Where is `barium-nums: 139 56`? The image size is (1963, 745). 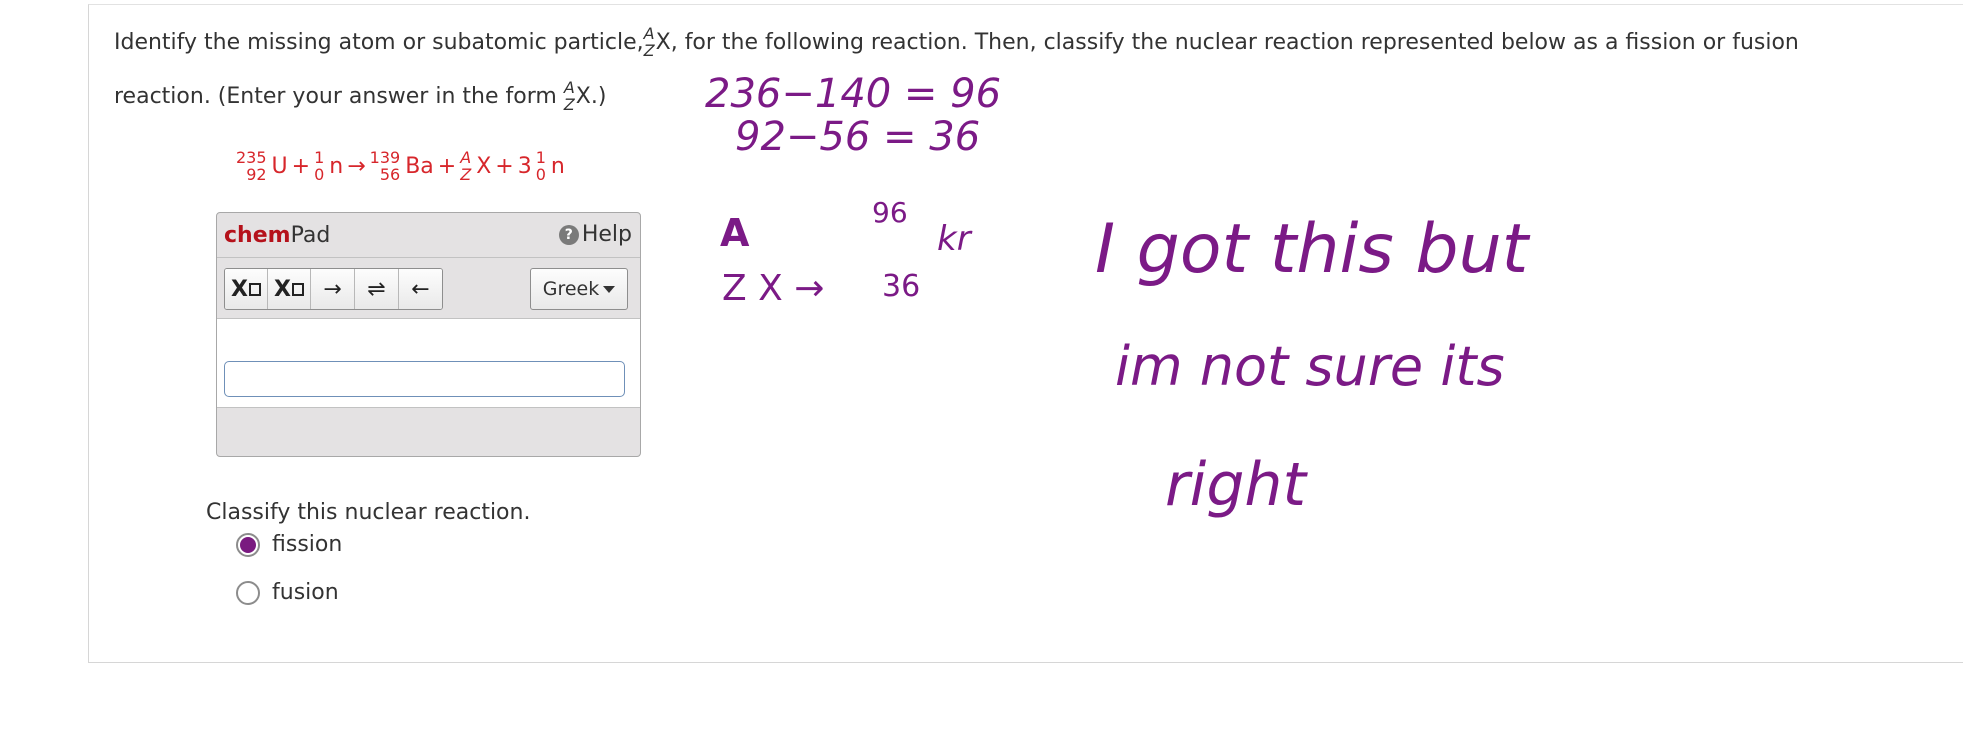
barium-nums: 139 56 is located at coordinates (385, 166).